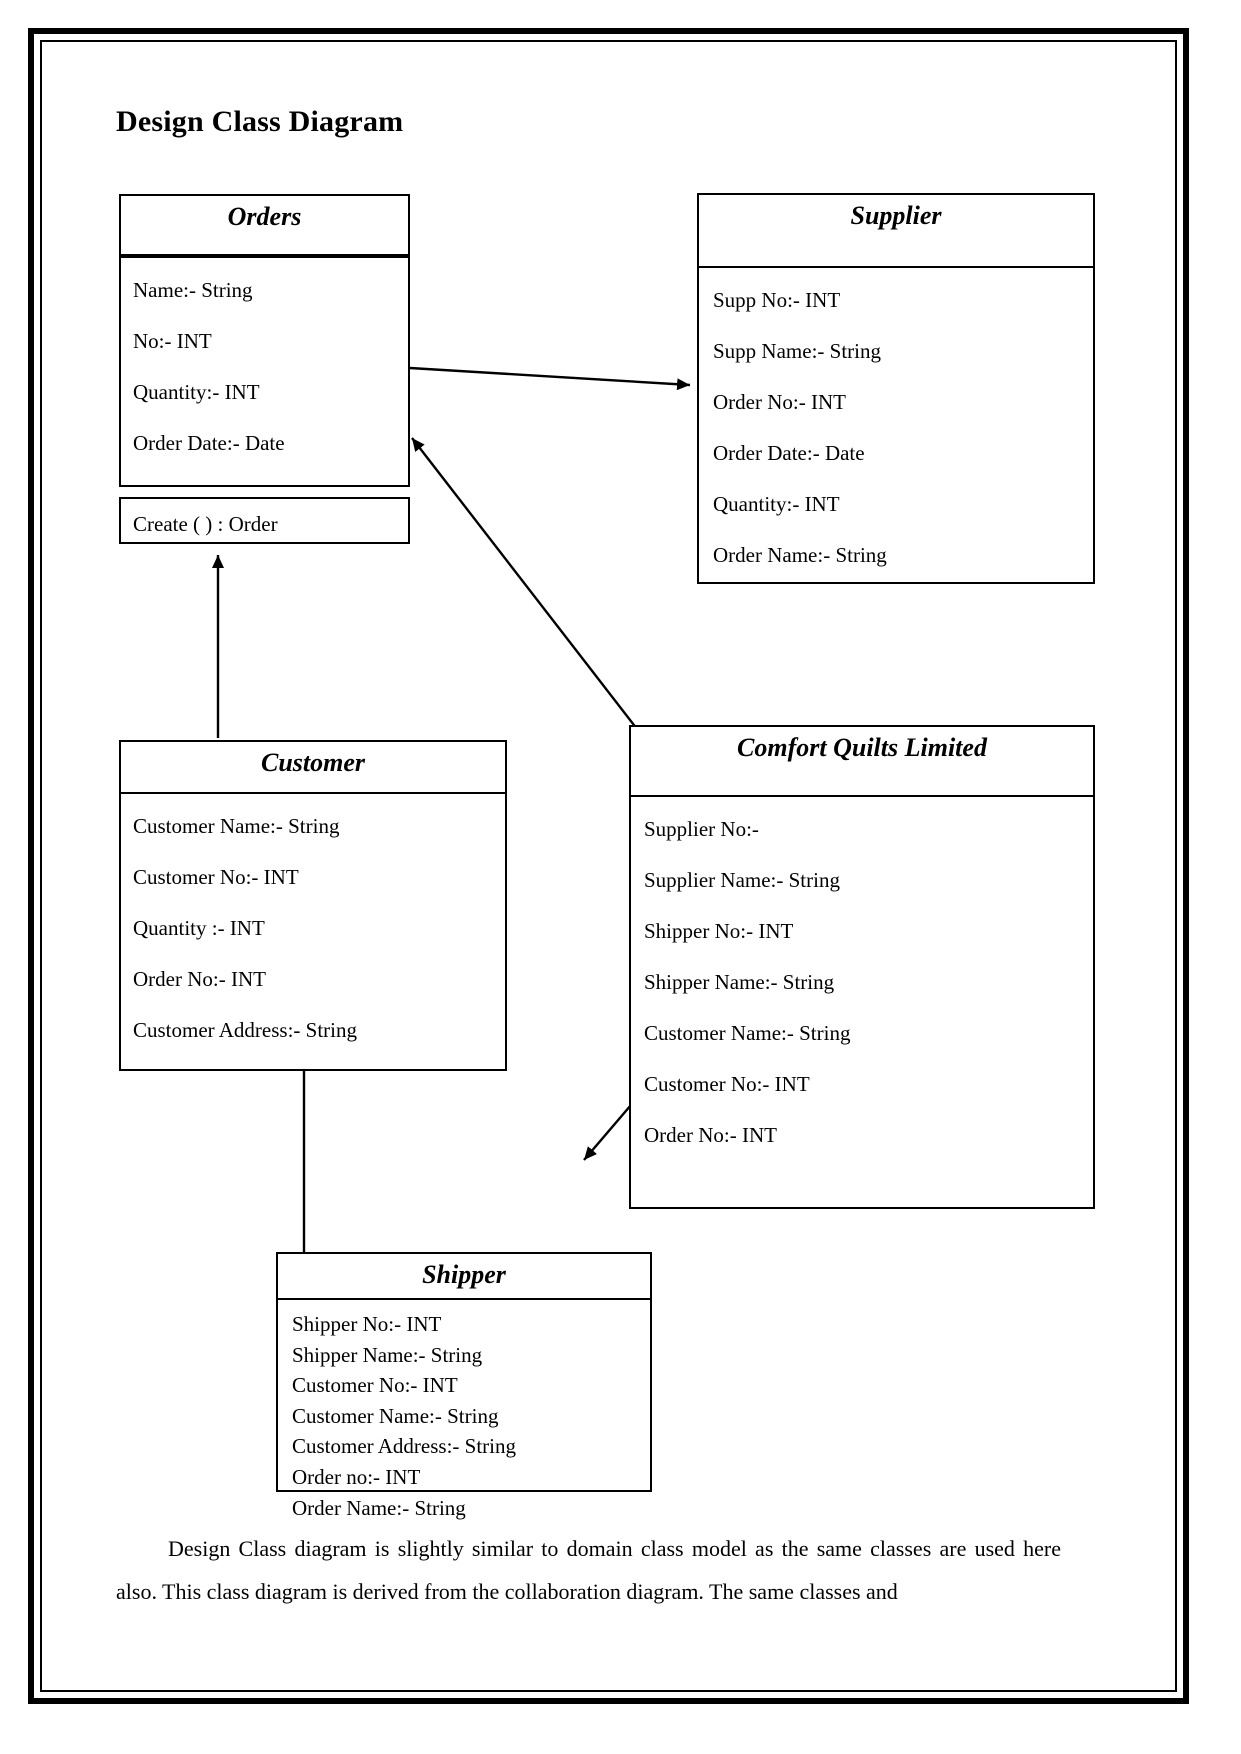 The image size is (1241, 1754). Describe the element at coordinates (896, 215) in the screenshot. I see `class-name-supplier: Supplier` at that location.